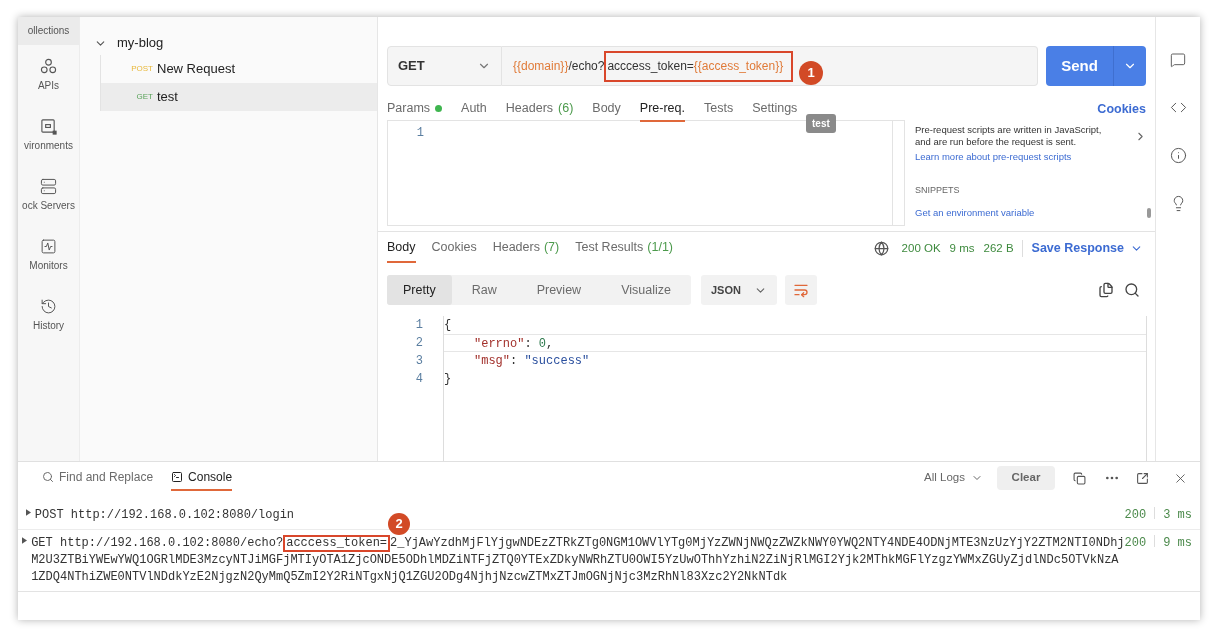  What do you see at coordinates (962, 248) in the screenshot?
I see `response-time: 9 ms` at bounding box center [962, 248].